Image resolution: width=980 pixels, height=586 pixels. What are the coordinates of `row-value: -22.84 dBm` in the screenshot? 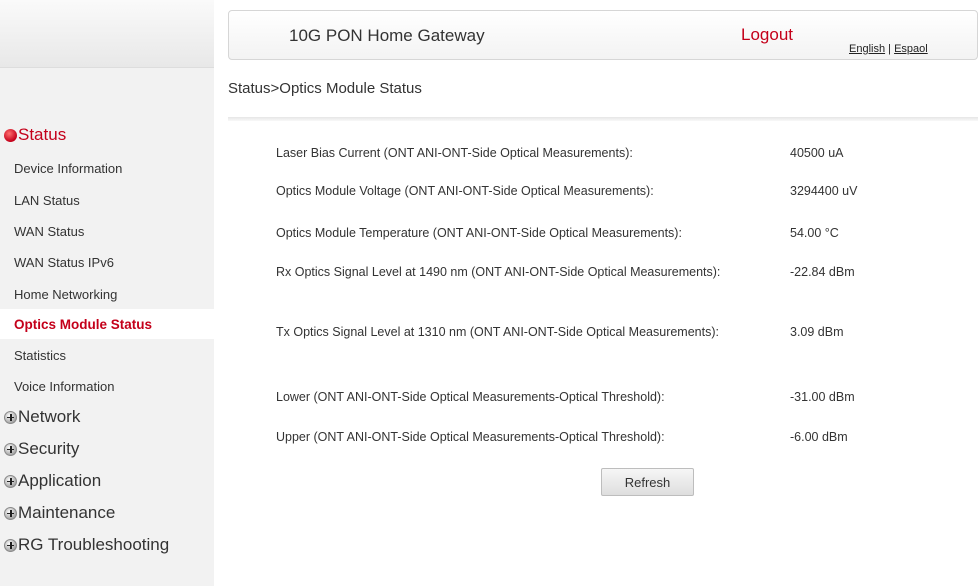 It's located at (822, 272).